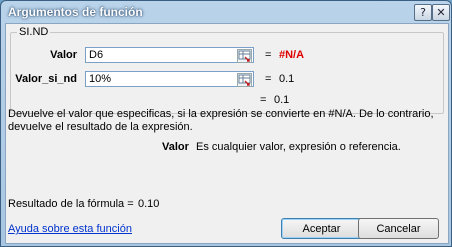 The height and width of the screenshot is (247, 452). What do you see at coordinates (169, 55) in the screenshot?
I see `valor-input: D6` at bounding box center [169, 55].